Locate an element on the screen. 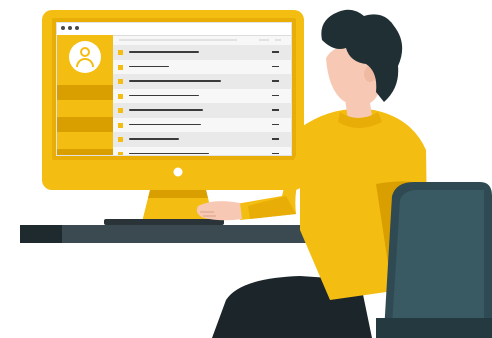 The height and width of the screenshot is (338, 492). monitor-power-light is located at coordinates (178, 172).